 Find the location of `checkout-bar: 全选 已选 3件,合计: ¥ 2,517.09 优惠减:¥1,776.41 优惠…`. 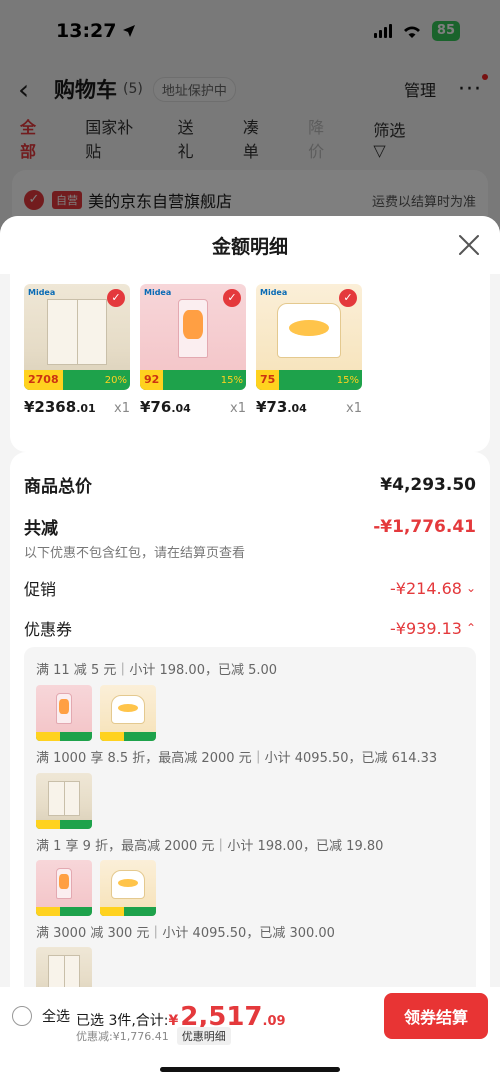

checkout-bar: 全选 已选 3件,合计: ¥ 2,517.09 优惠减:¥1,776.41 优惠… is located at coordinates (250, 1035).